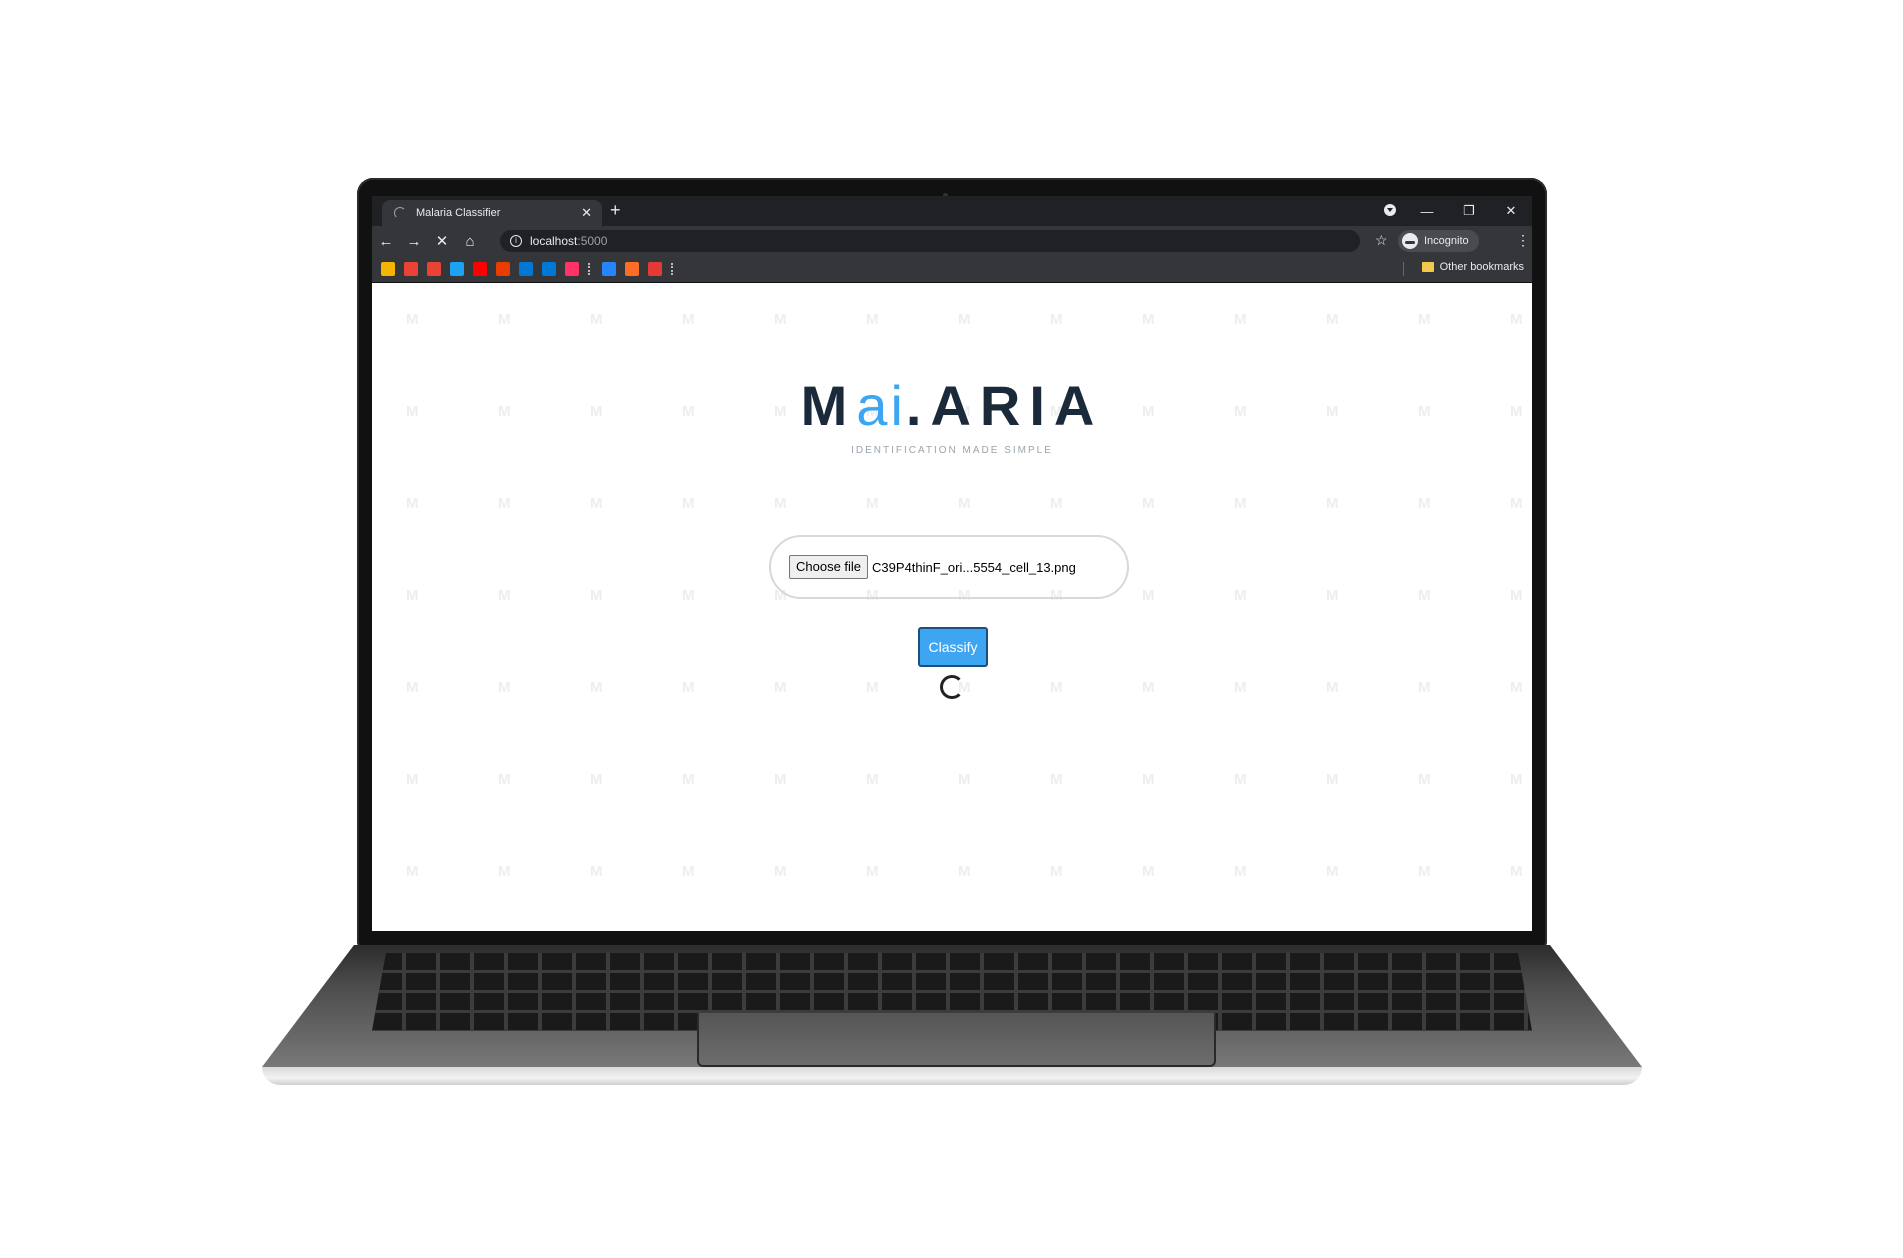 This screenshot has width=1903, height=1258. I want to click on bookmark-gmail-icon, so click(411, 269).